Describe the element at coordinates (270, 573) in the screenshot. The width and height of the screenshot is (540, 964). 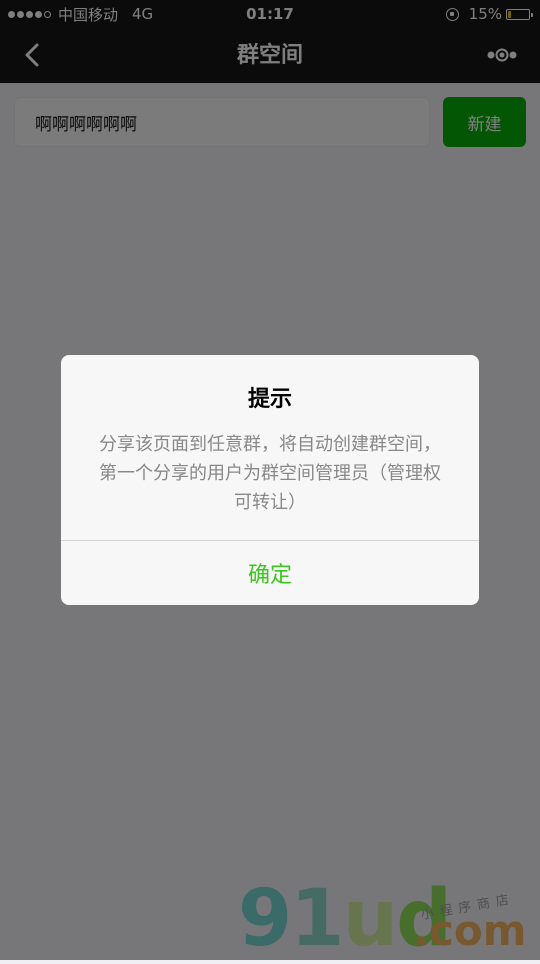
I see `confirm-button: 确定` at that location.